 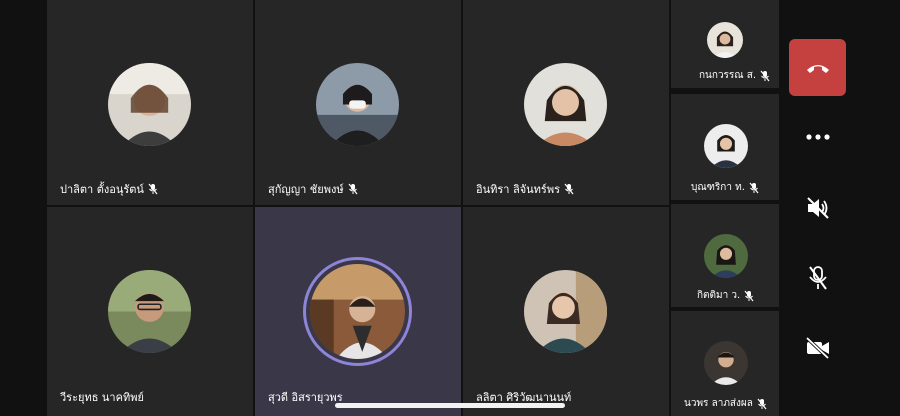 I want to click on participant-name-label: อินทิรา ลิจันทร์พร, so click(x=518, y=189).